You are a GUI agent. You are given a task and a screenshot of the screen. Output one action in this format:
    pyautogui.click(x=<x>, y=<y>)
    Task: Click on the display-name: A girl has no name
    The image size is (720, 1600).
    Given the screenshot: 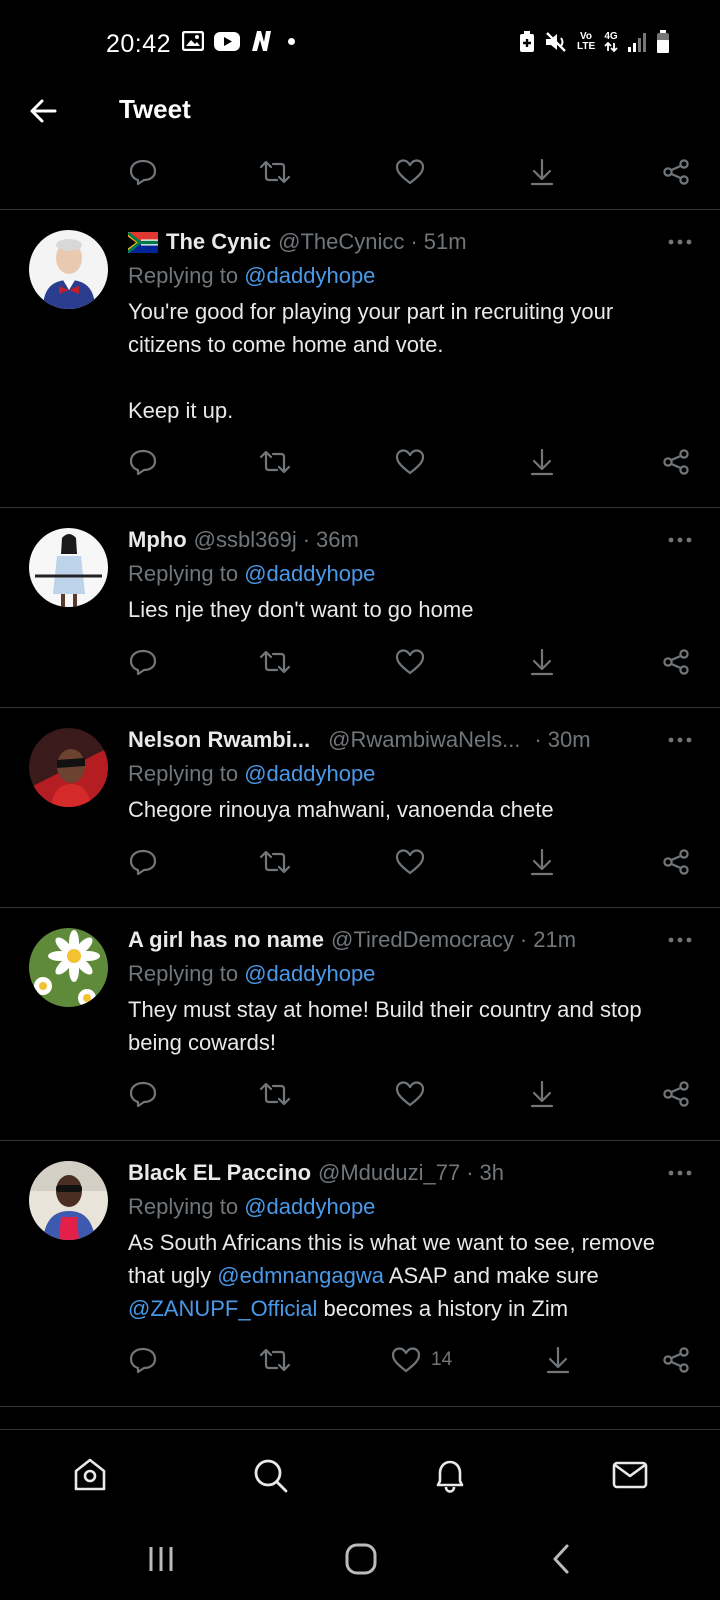 What is the action you would take?
    pyautogui.click(x=226, y=940)
    